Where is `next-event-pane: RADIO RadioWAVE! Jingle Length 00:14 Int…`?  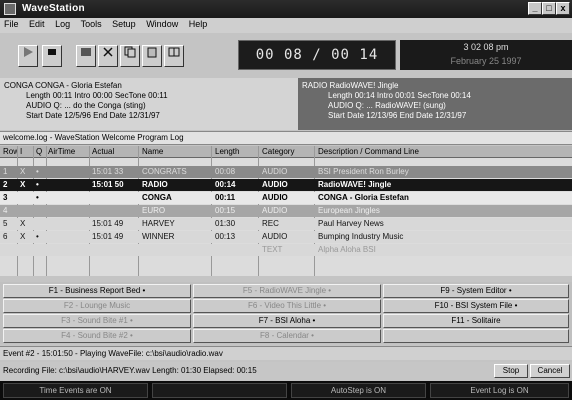 next-event-pane: RADIO RadioWAVE! Jingle Length 00:14 Int… is located at coordinates (435, 104).